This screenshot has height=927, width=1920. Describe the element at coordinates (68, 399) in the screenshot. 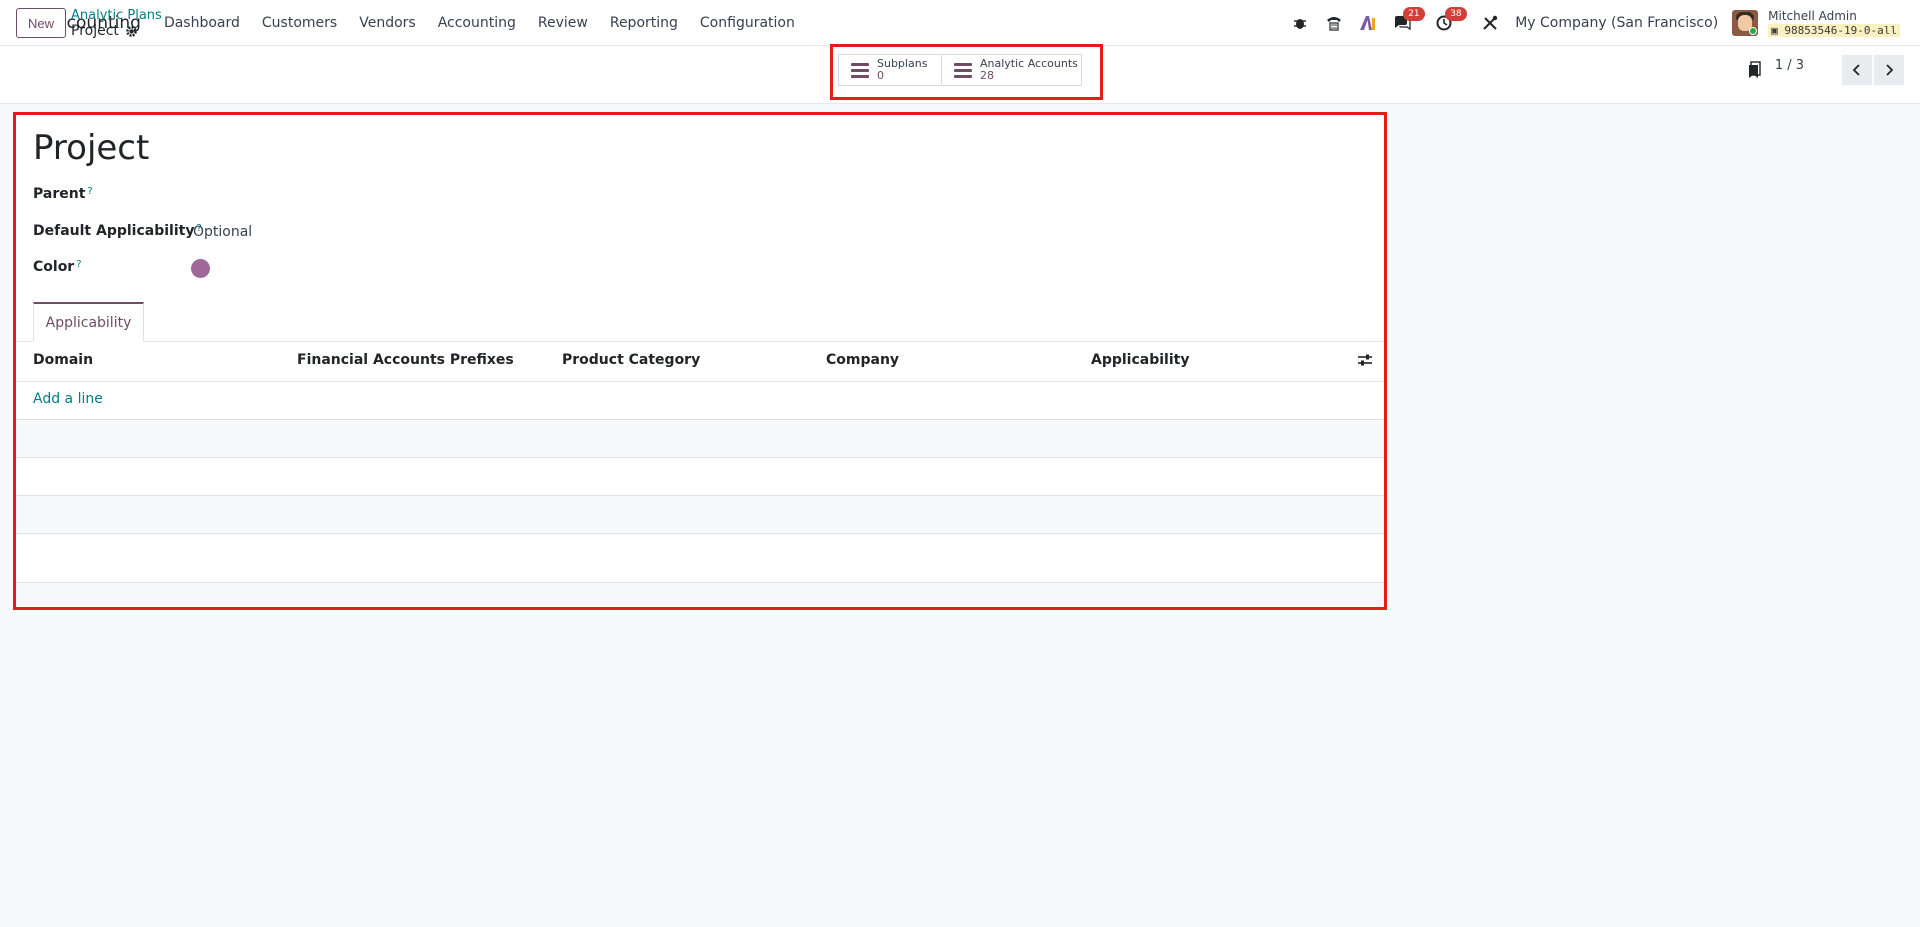

I see `add-a-line-link: Add a line` at that location.